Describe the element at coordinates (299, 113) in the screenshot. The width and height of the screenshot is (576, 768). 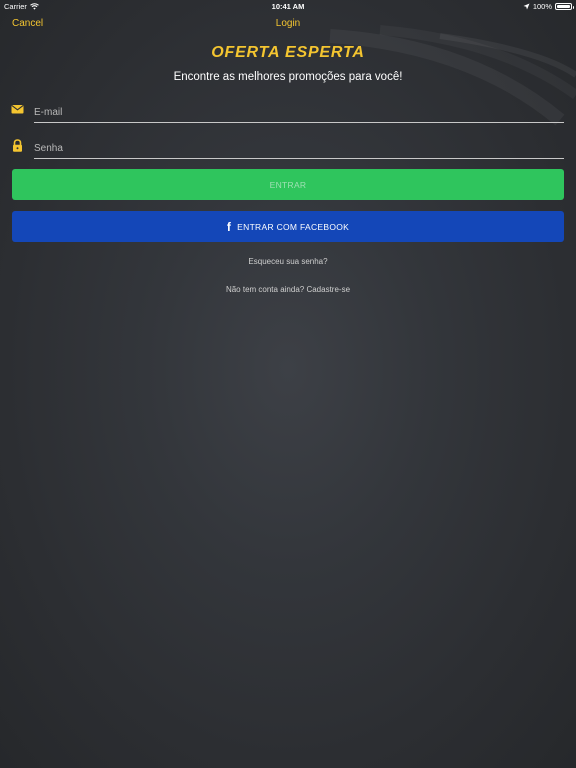
I see `email-input` at that location.